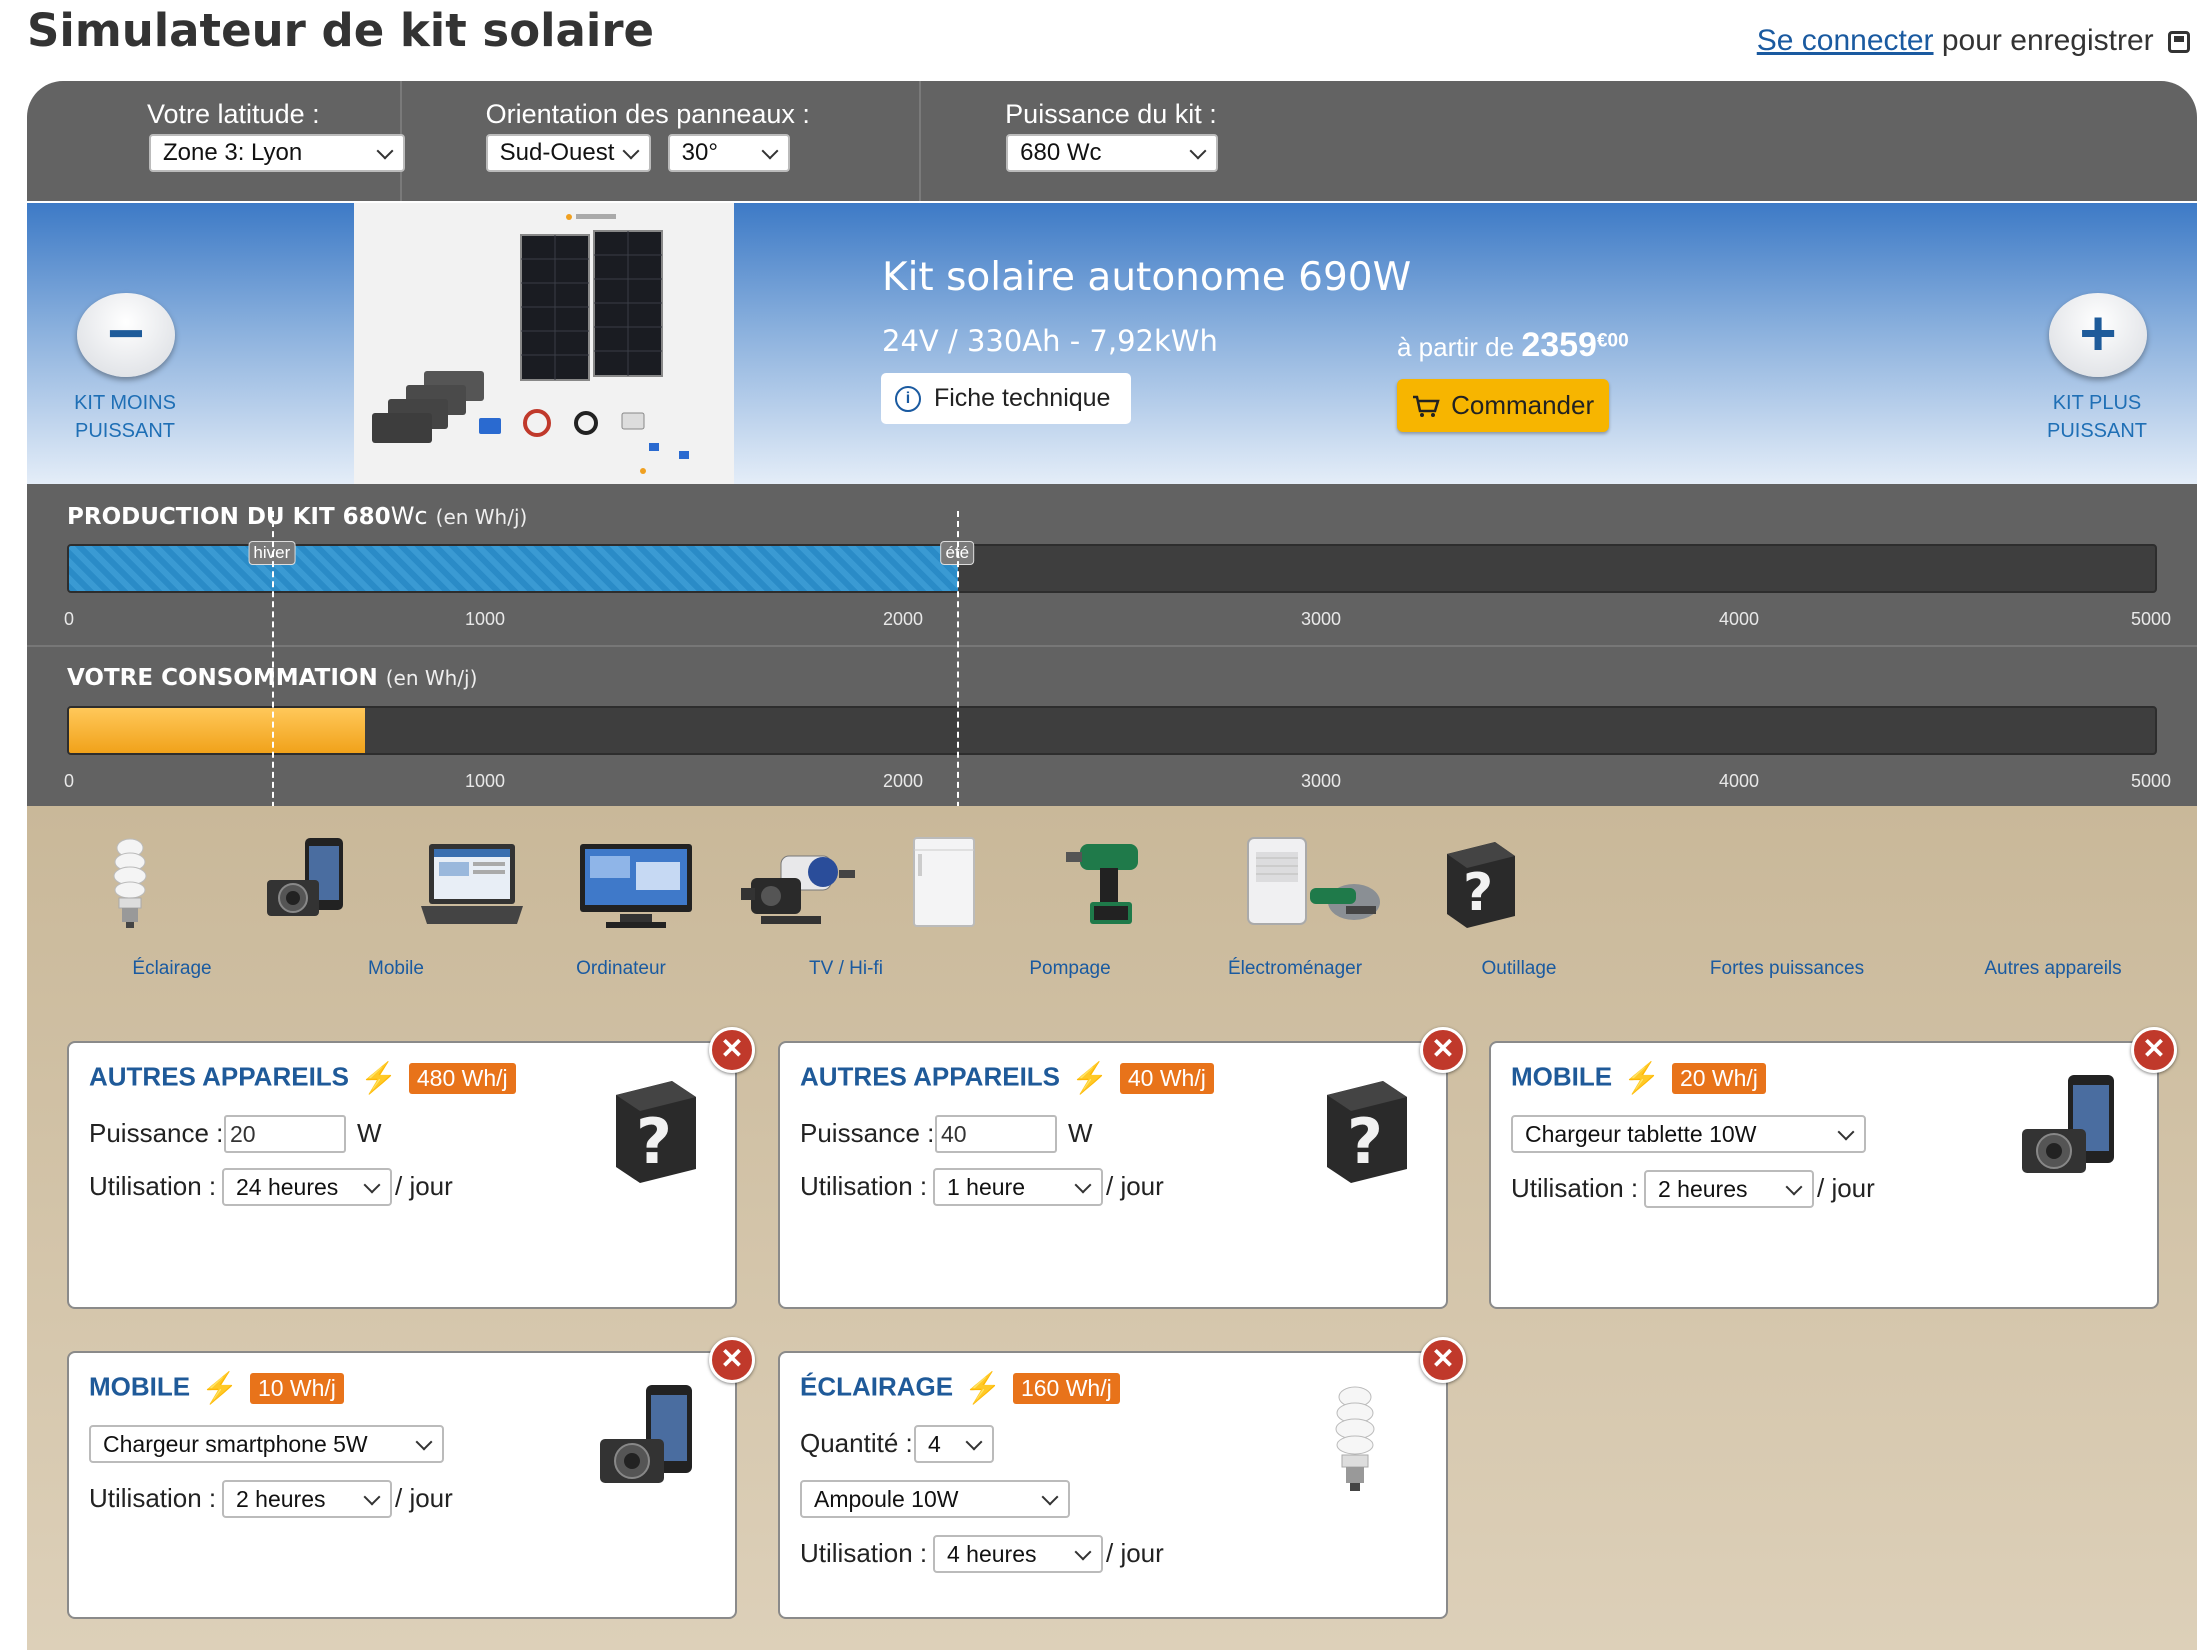 This screenshot has width=2200, height=1650. Describe the element at coordinates (1321, 619) in the screenshot. I see `scale-tick: 3000` at that location.